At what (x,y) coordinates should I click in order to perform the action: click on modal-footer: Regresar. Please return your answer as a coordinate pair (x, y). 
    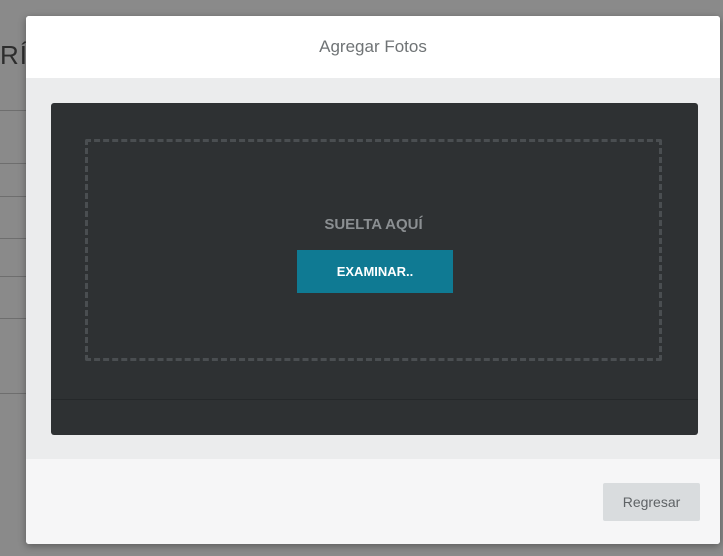
    Looking at the image, I should click on (373, 501).